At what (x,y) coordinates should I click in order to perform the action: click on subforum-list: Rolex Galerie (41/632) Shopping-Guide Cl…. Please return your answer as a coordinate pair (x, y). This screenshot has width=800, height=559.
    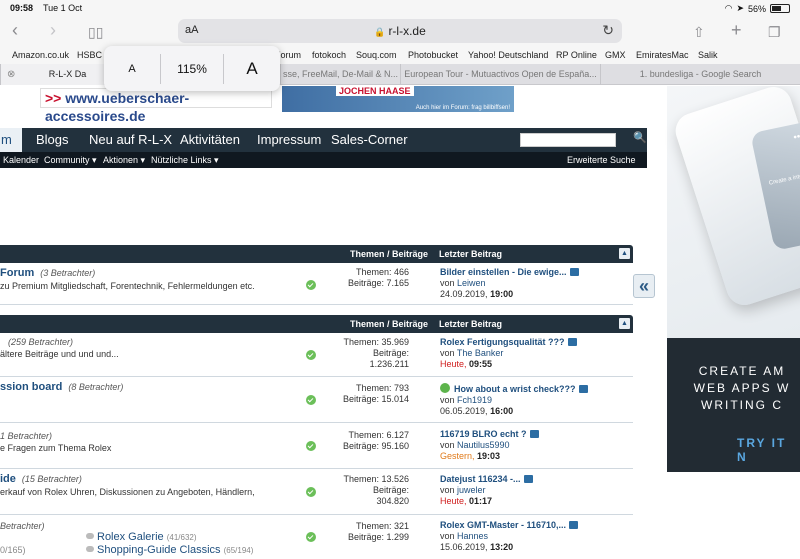
    Looking at the image, I should click on (169, 544).